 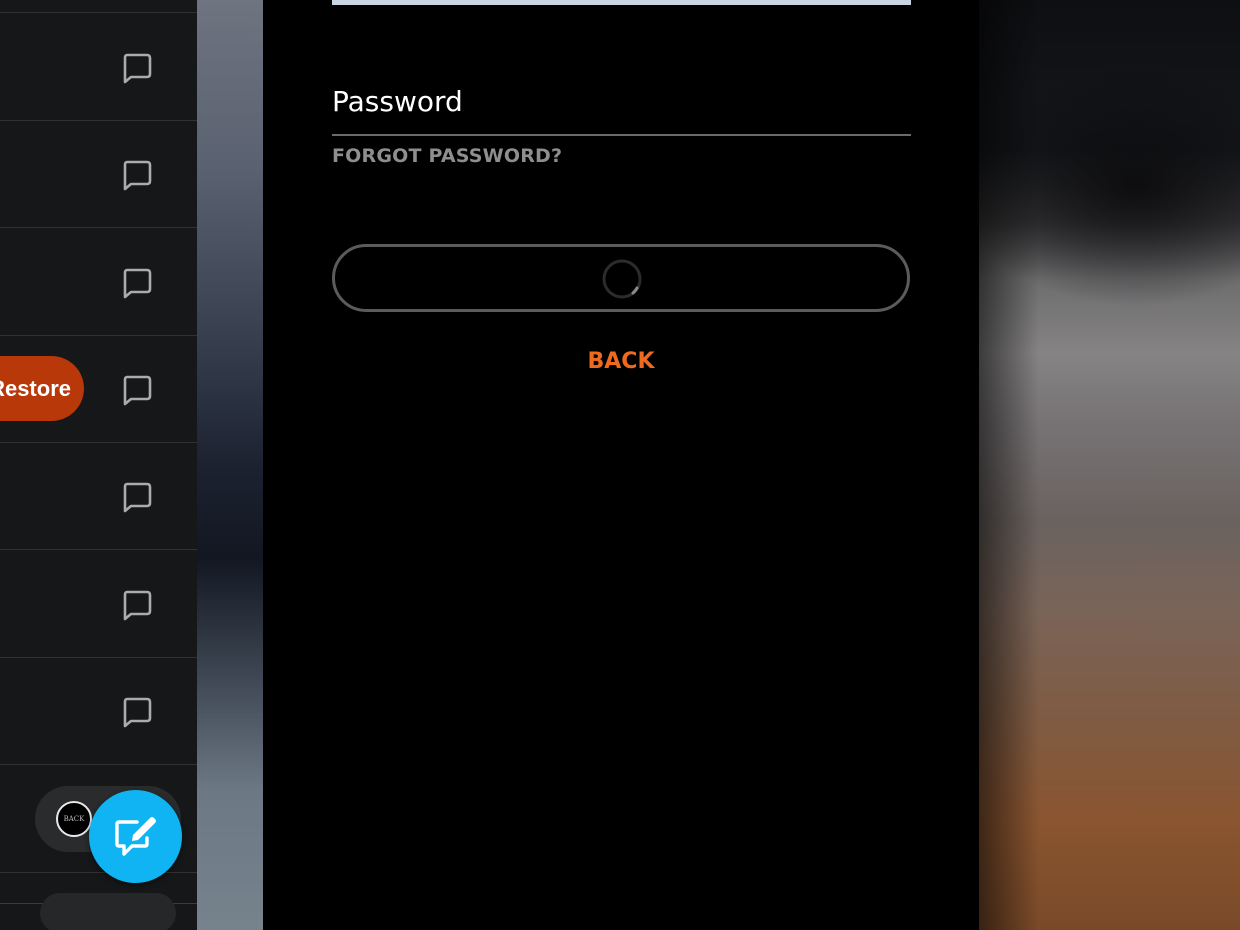 I want to click on blurred-background-left, so click(x=230, y=465).